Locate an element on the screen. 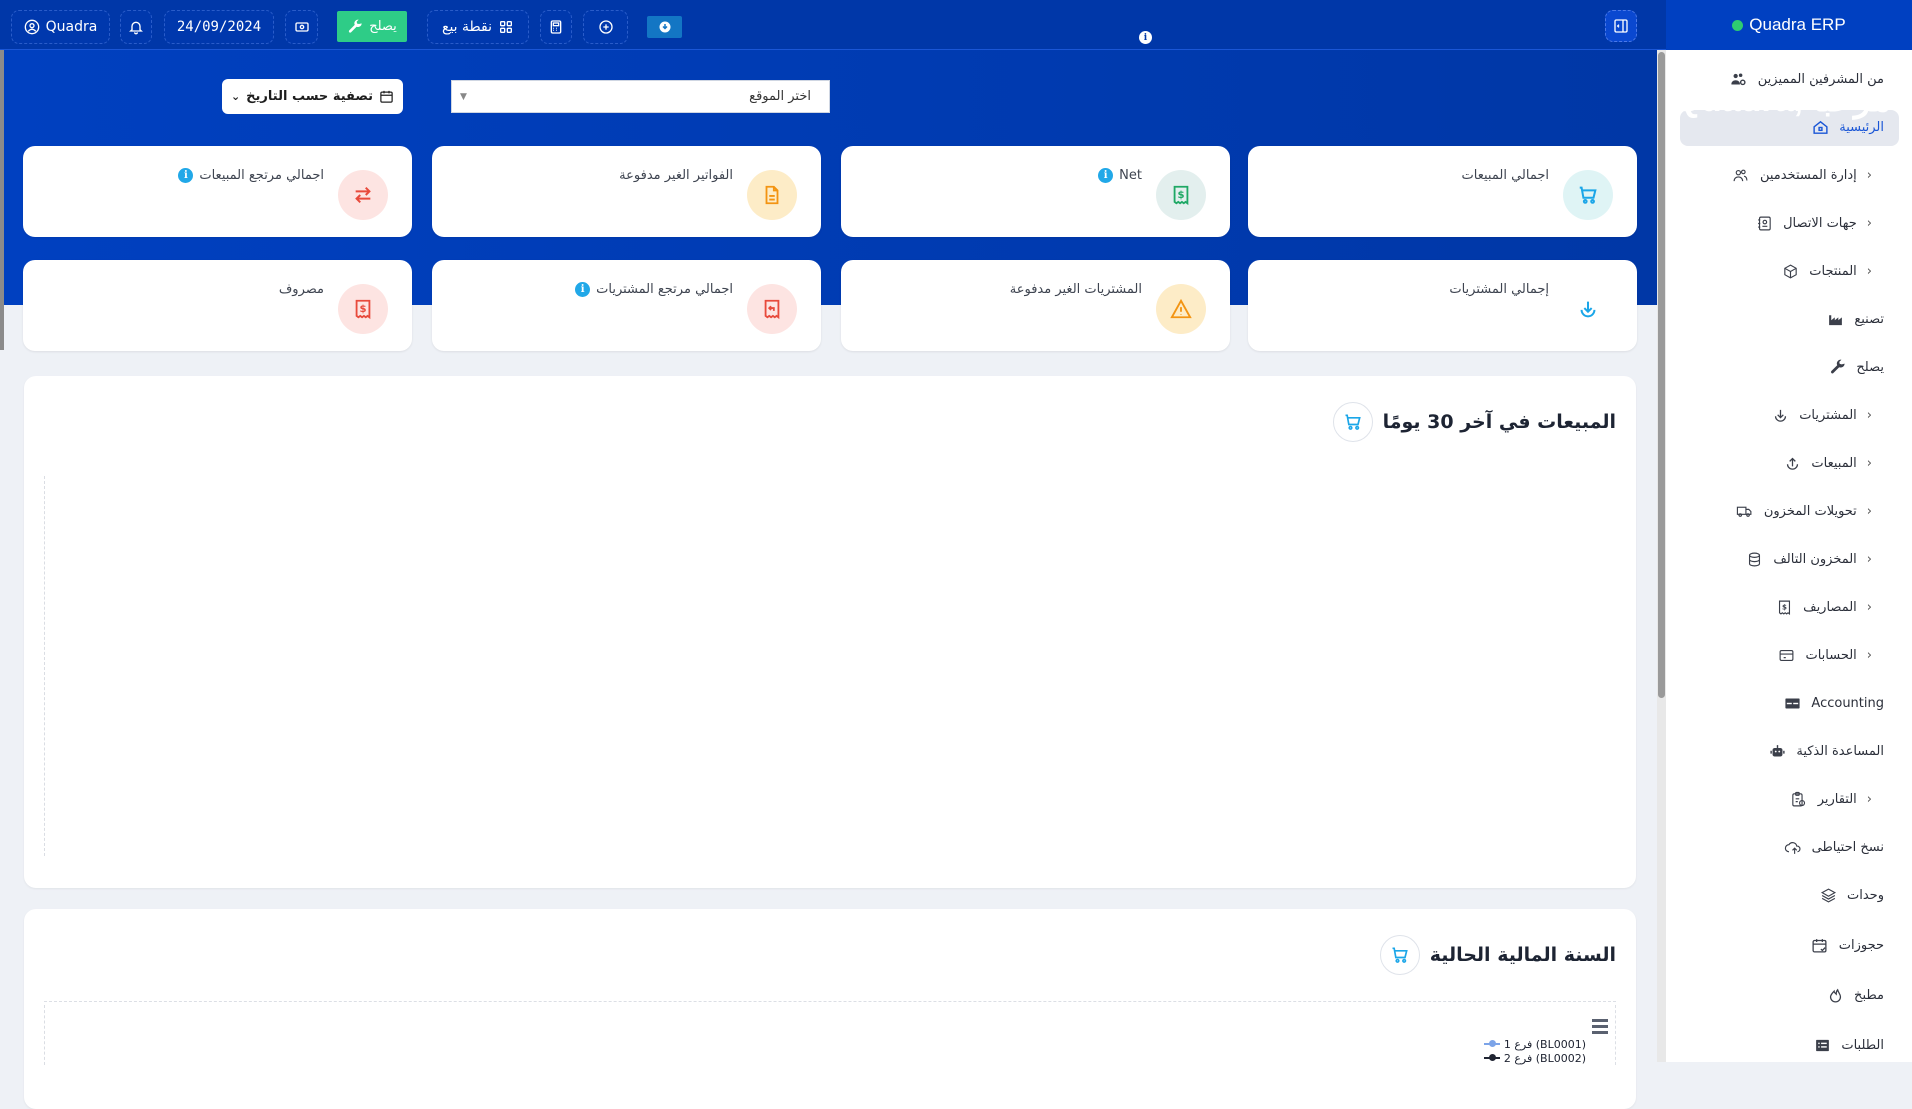 The width and height of the screenshot is (1912, 1109). download-button is located at coordinates (664, 27).